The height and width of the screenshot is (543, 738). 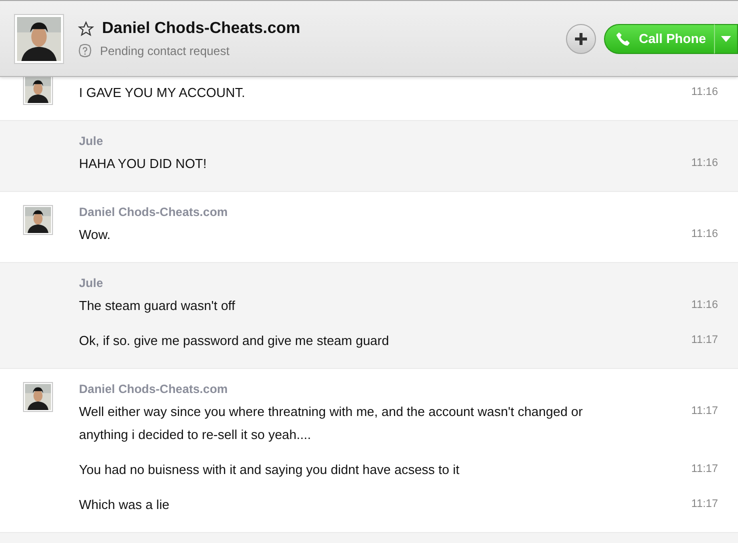 I want to click on phone-icon, so click(x=622, y=38).